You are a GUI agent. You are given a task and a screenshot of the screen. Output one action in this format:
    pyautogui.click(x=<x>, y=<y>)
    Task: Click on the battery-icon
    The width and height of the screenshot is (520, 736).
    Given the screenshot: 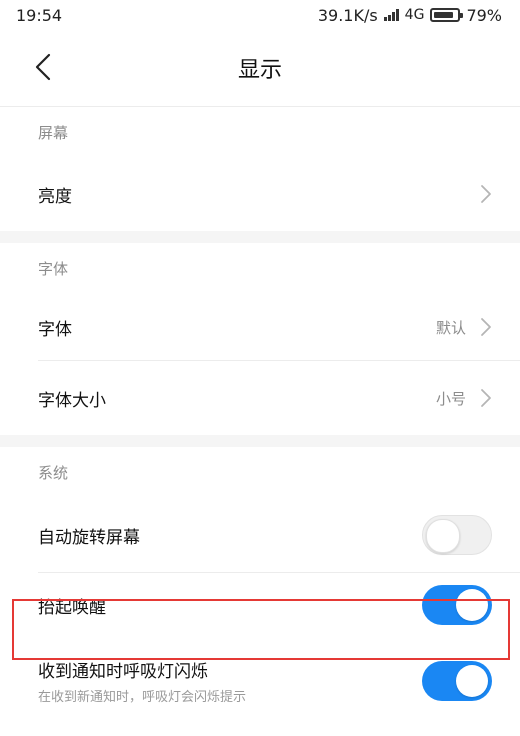 What is the action you would take?
    pyautogui.click(x=447, y=15)
    